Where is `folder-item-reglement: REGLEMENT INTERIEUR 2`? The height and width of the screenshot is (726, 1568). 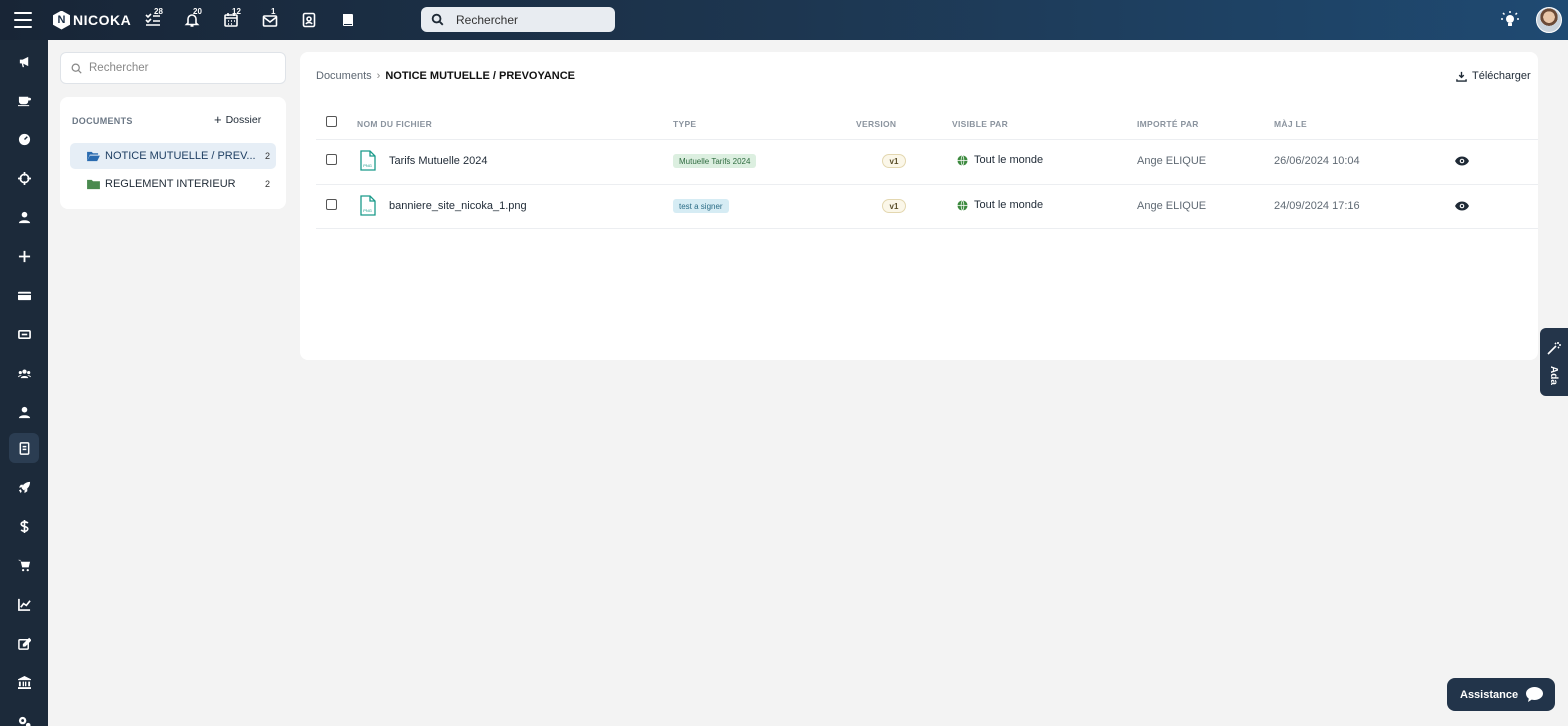 folder-item-reglement: REGLEMENT INTERIEUR 2 is located at coordinates (173, 184).